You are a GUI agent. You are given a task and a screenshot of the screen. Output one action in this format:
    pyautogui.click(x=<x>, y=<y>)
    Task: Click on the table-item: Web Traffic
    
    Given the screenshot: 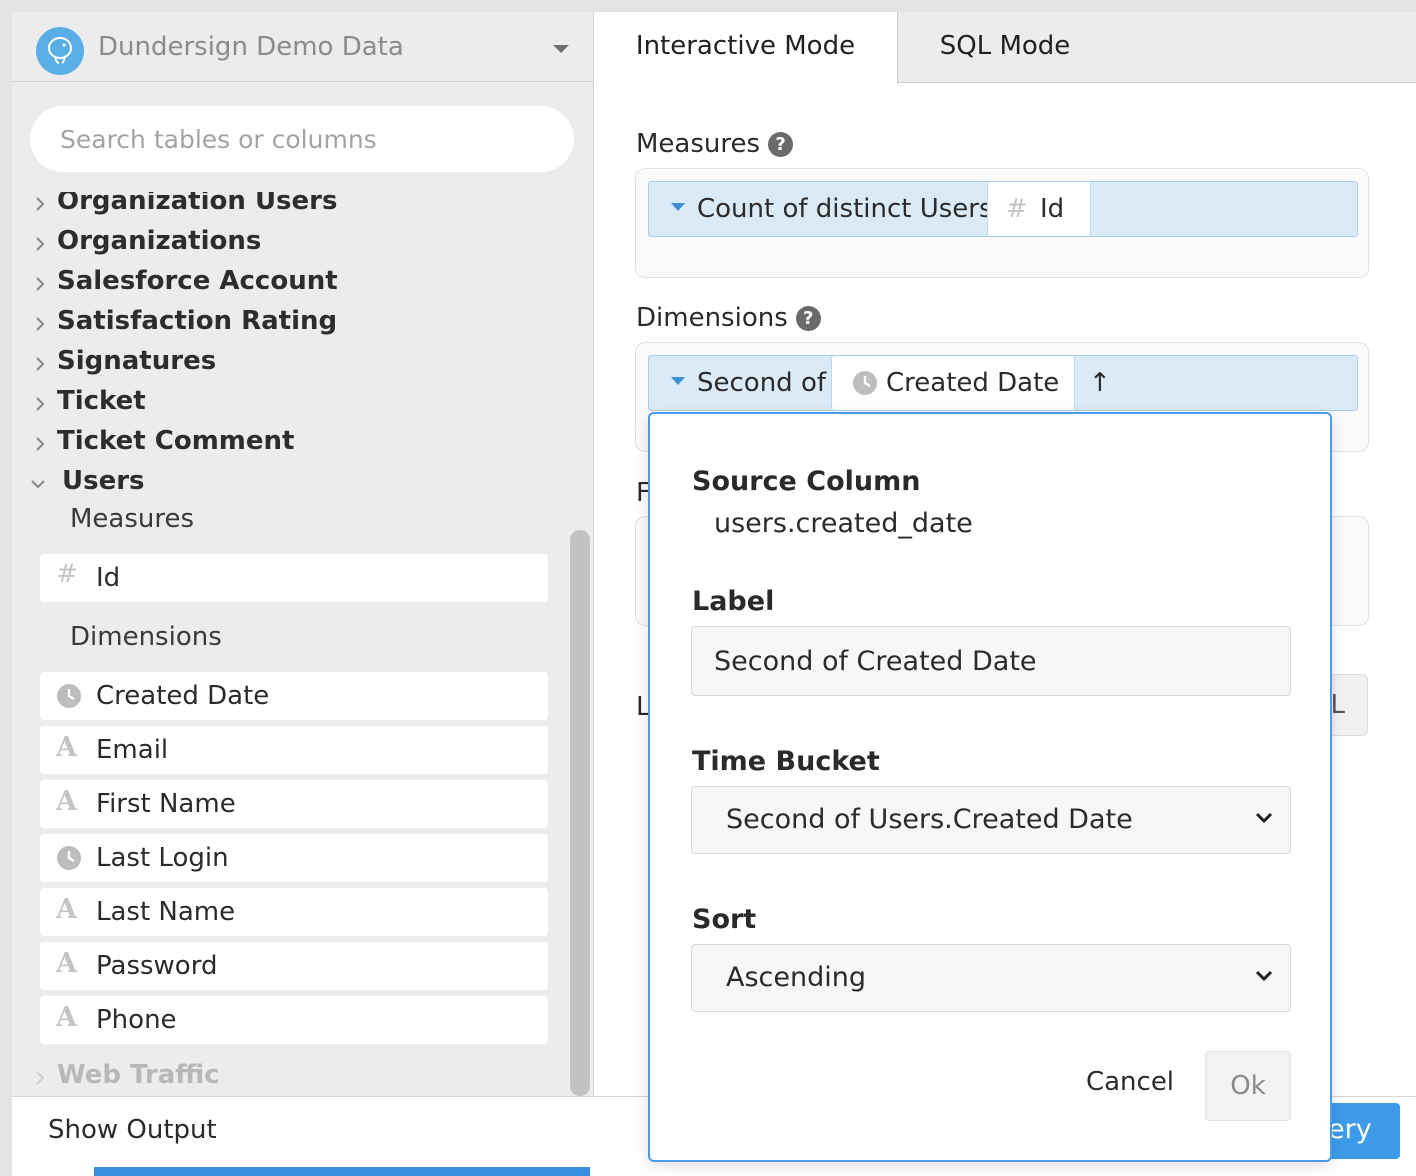 What is the action you would take?
    pyautogui.click(x=292, y=1077)
    